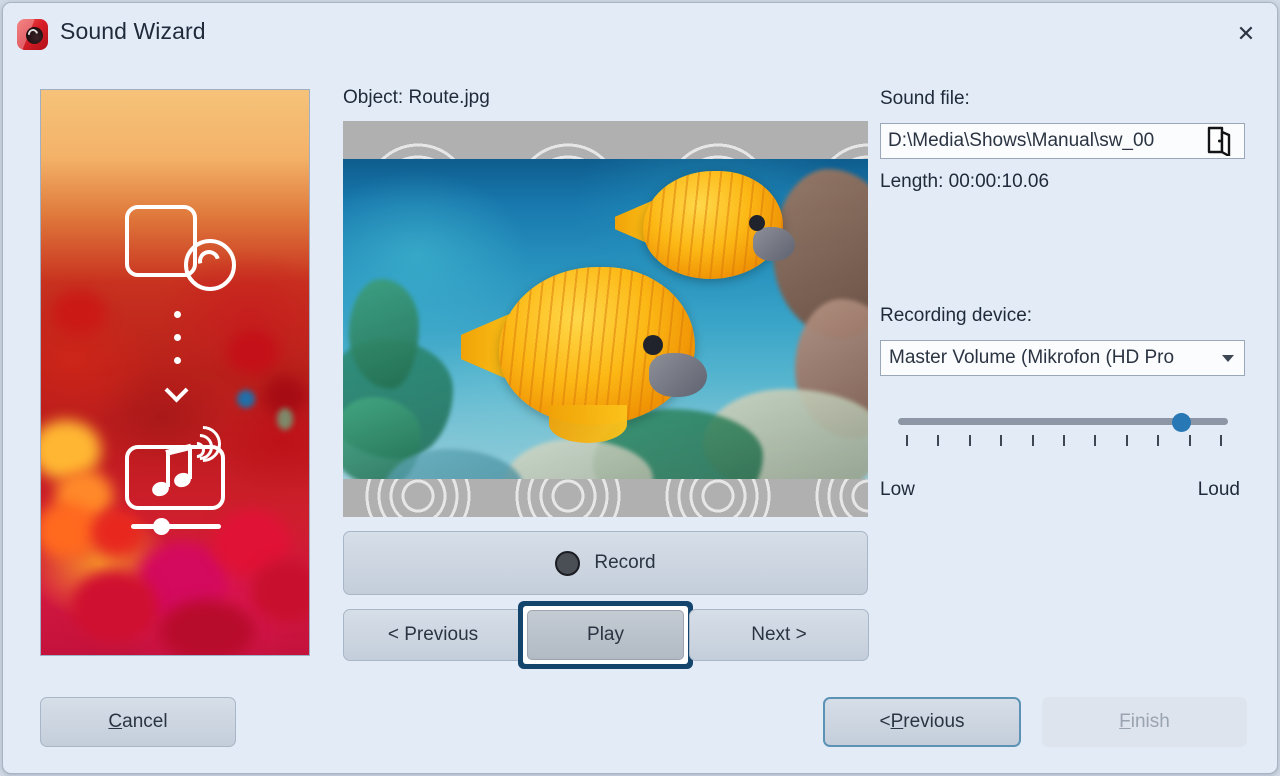 The image size is (1280, 776). Describe the element at coordinates (133, 31) in the screenshot. I see `window-title: Sound Wizard` at that location.